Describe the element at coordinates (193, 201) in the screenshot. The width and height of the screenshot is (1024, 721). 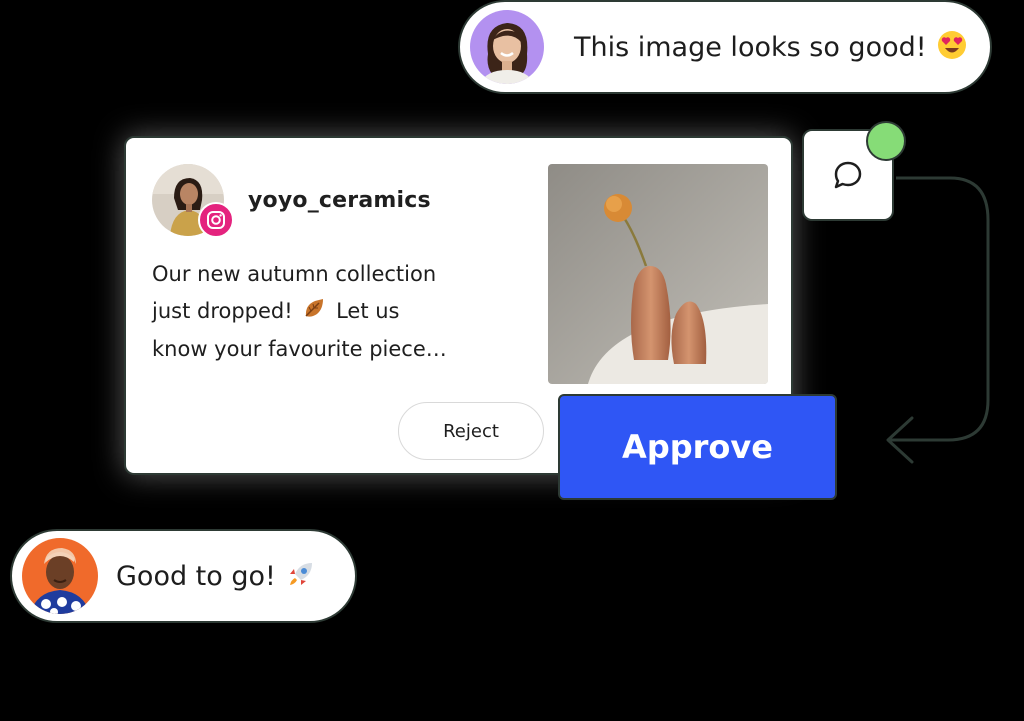
I see `profile-avatar-wrap` at that location.